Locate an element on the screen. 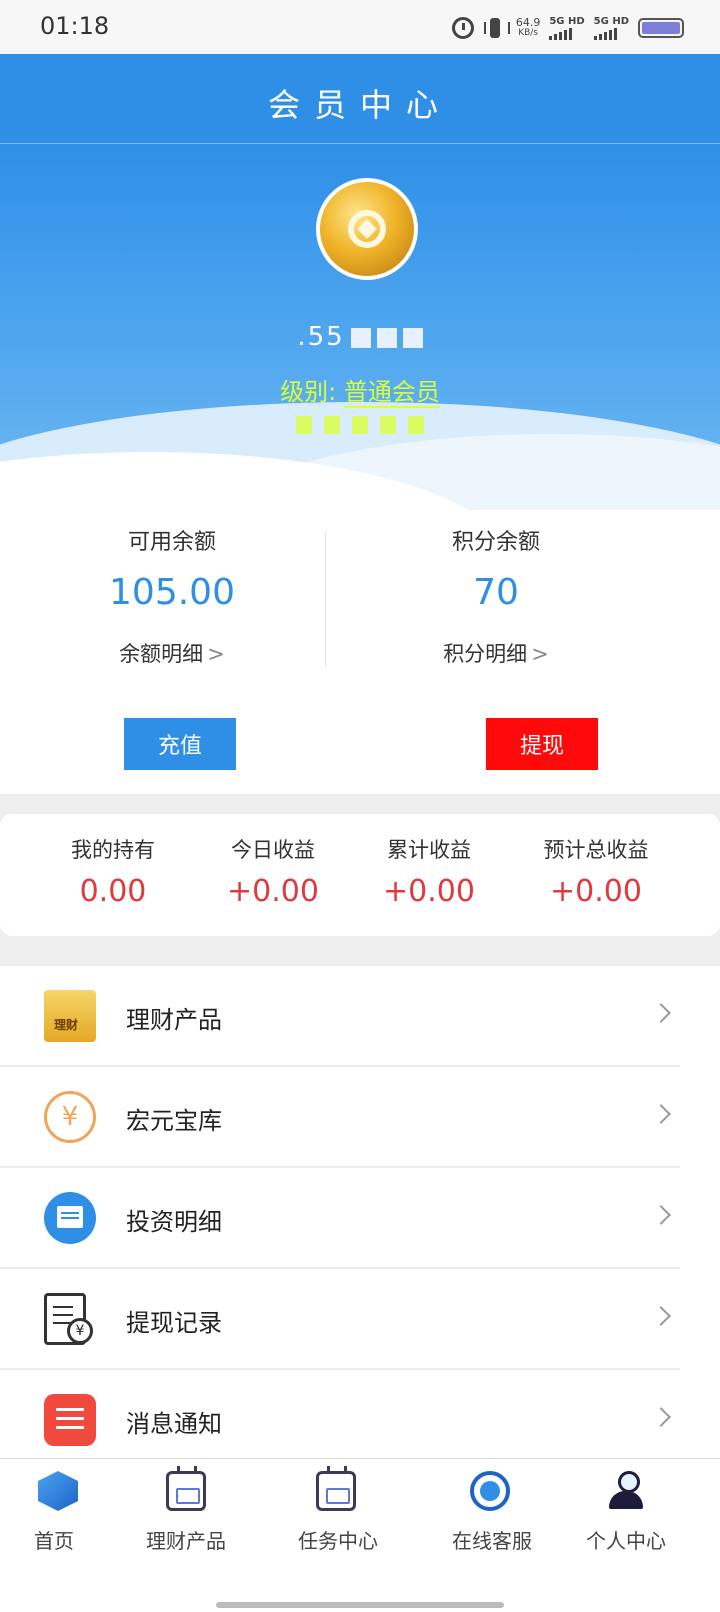 Image resolution: width=720 pixels, height=1612 pixels. points-detail-label: 积分明细 is located at coordinates (485, 654).